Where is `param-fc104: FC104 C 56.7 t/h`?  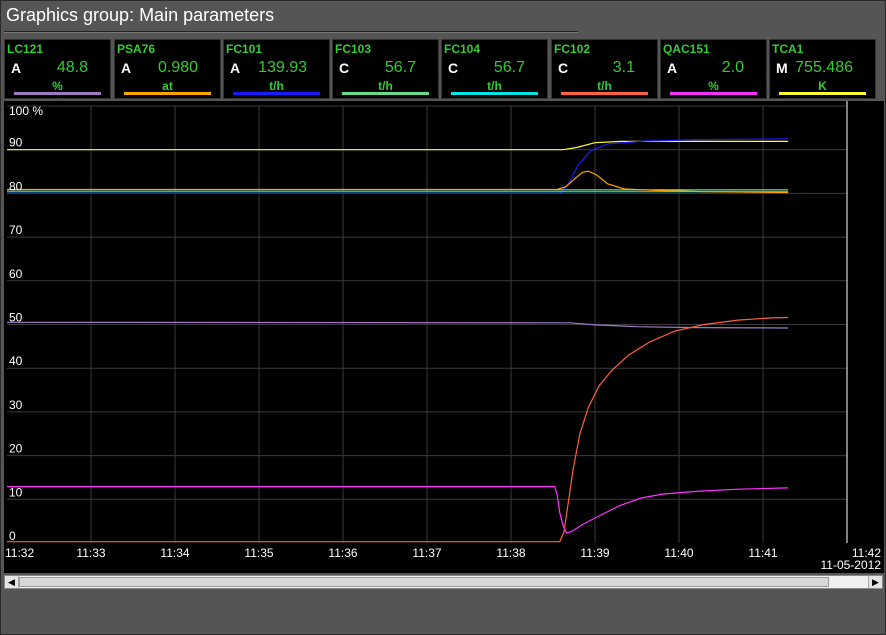
param-fc104: FC104 C 56.7 t/h is located at coordinates (494, 69).